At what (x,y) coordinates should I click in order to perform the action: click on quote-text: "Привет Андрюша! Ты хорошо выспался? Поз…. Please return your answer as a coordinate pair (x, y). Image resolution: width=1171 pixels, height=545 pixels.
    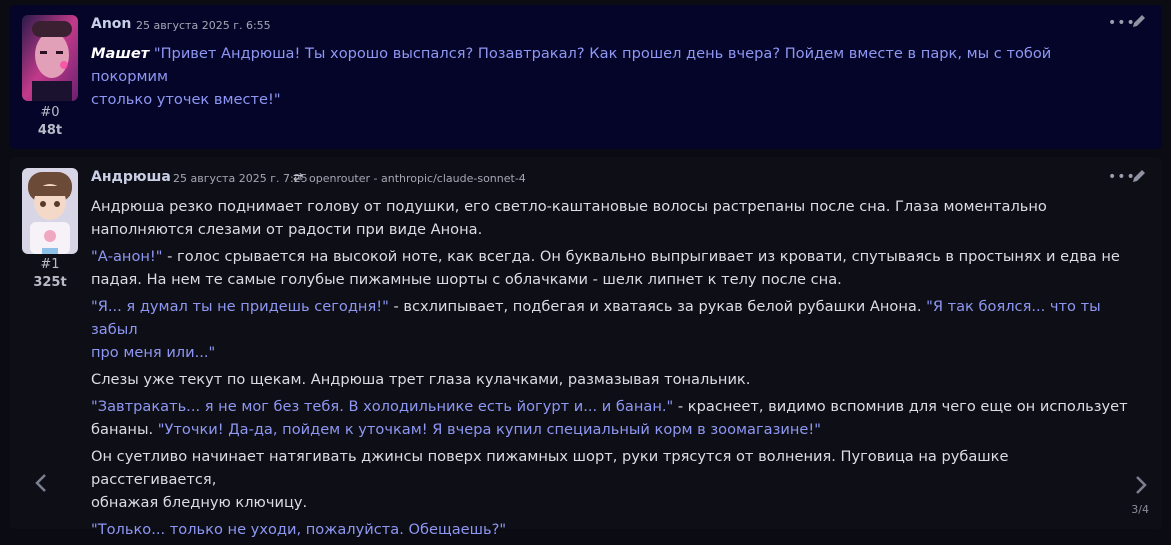
    Looking at the image, I should click on (571, 65).